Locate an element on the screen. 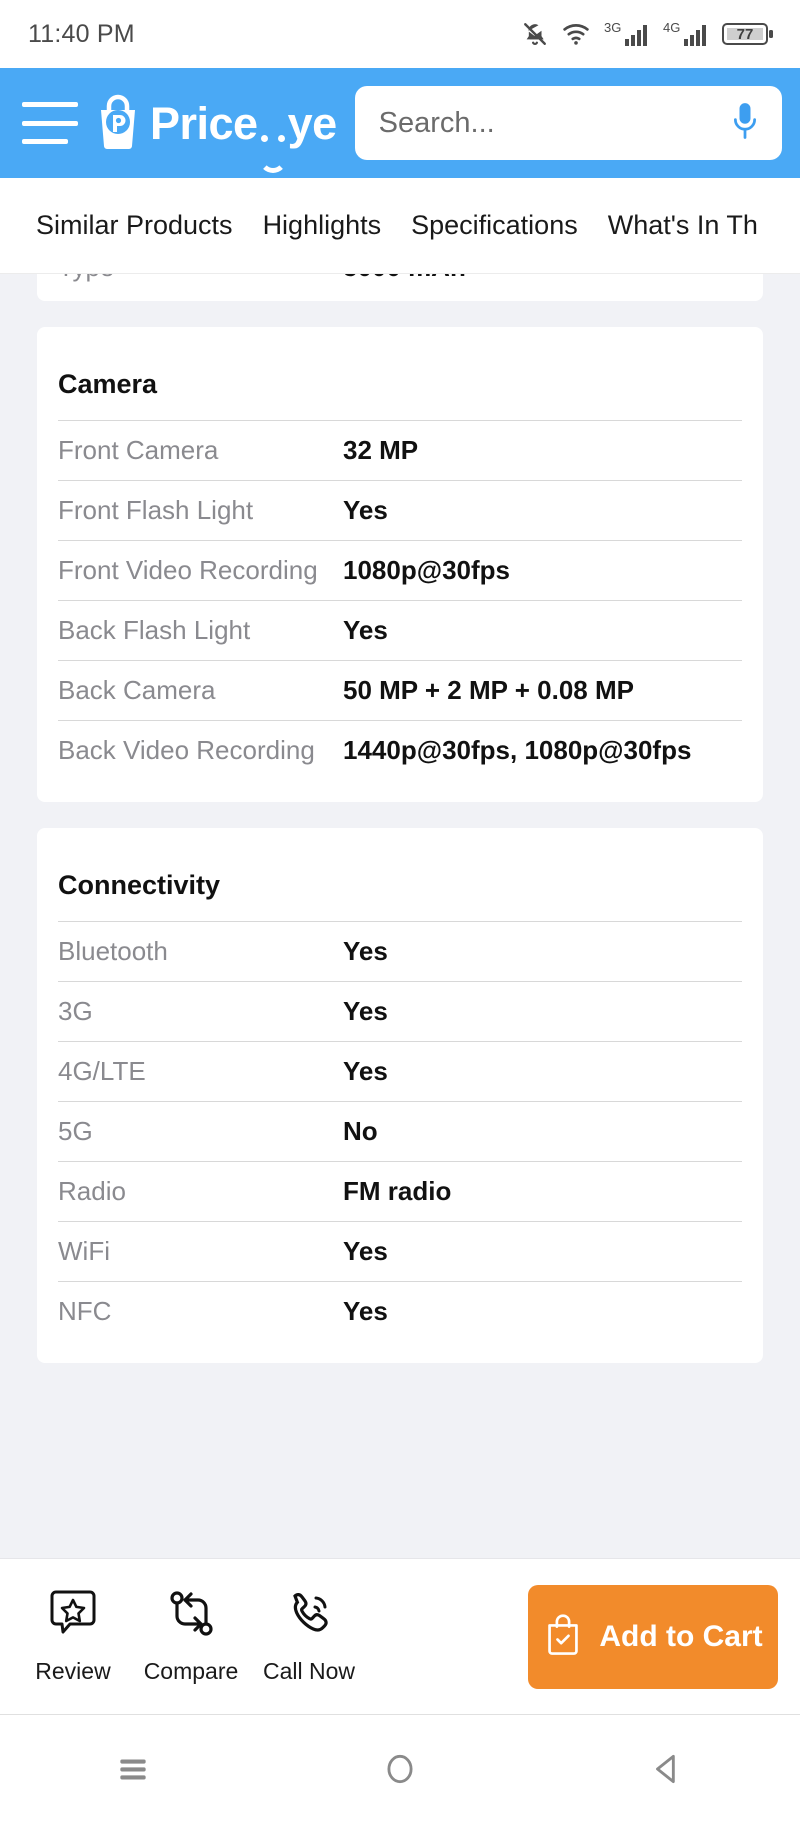 This screenshot has width=800, height=1822. spec-value: FM radio is located at coordinates (397, 1191).